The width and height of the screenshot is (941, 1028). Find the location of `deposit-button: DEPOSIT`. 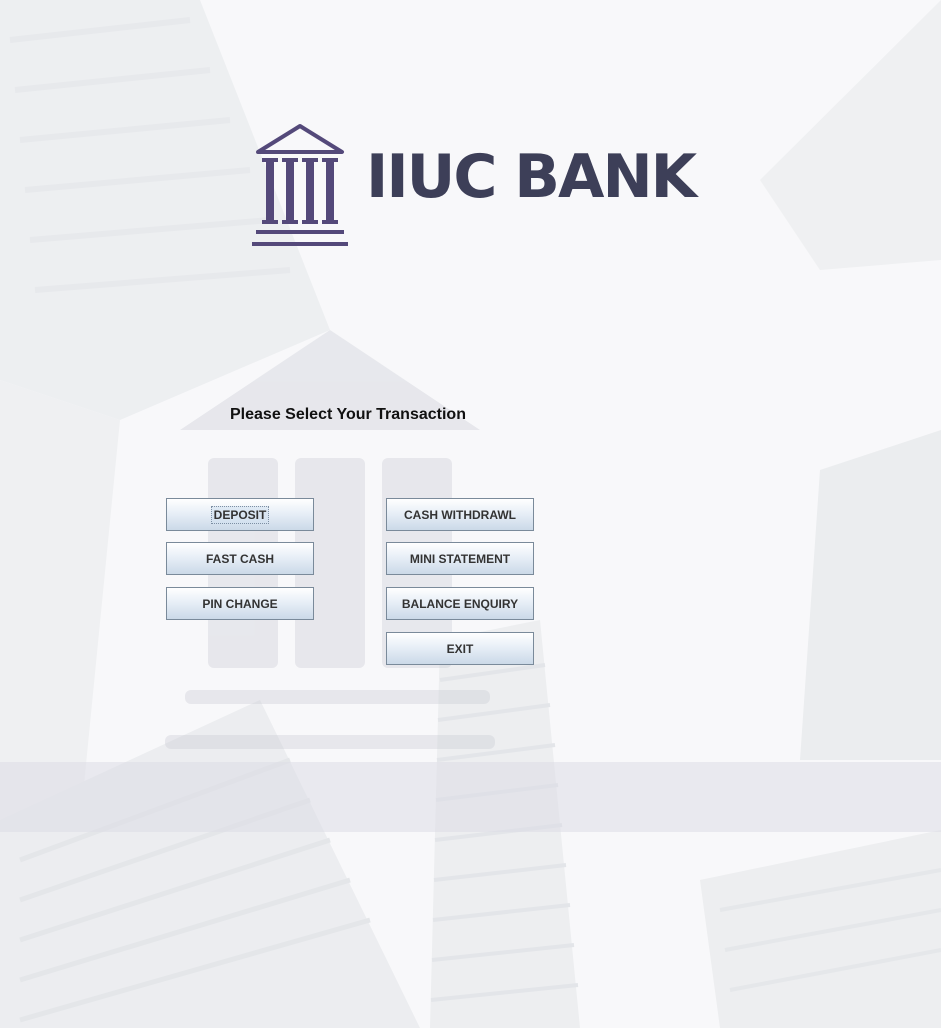

deposit-button: DEPOSIT is located at coordinates (240, 514).